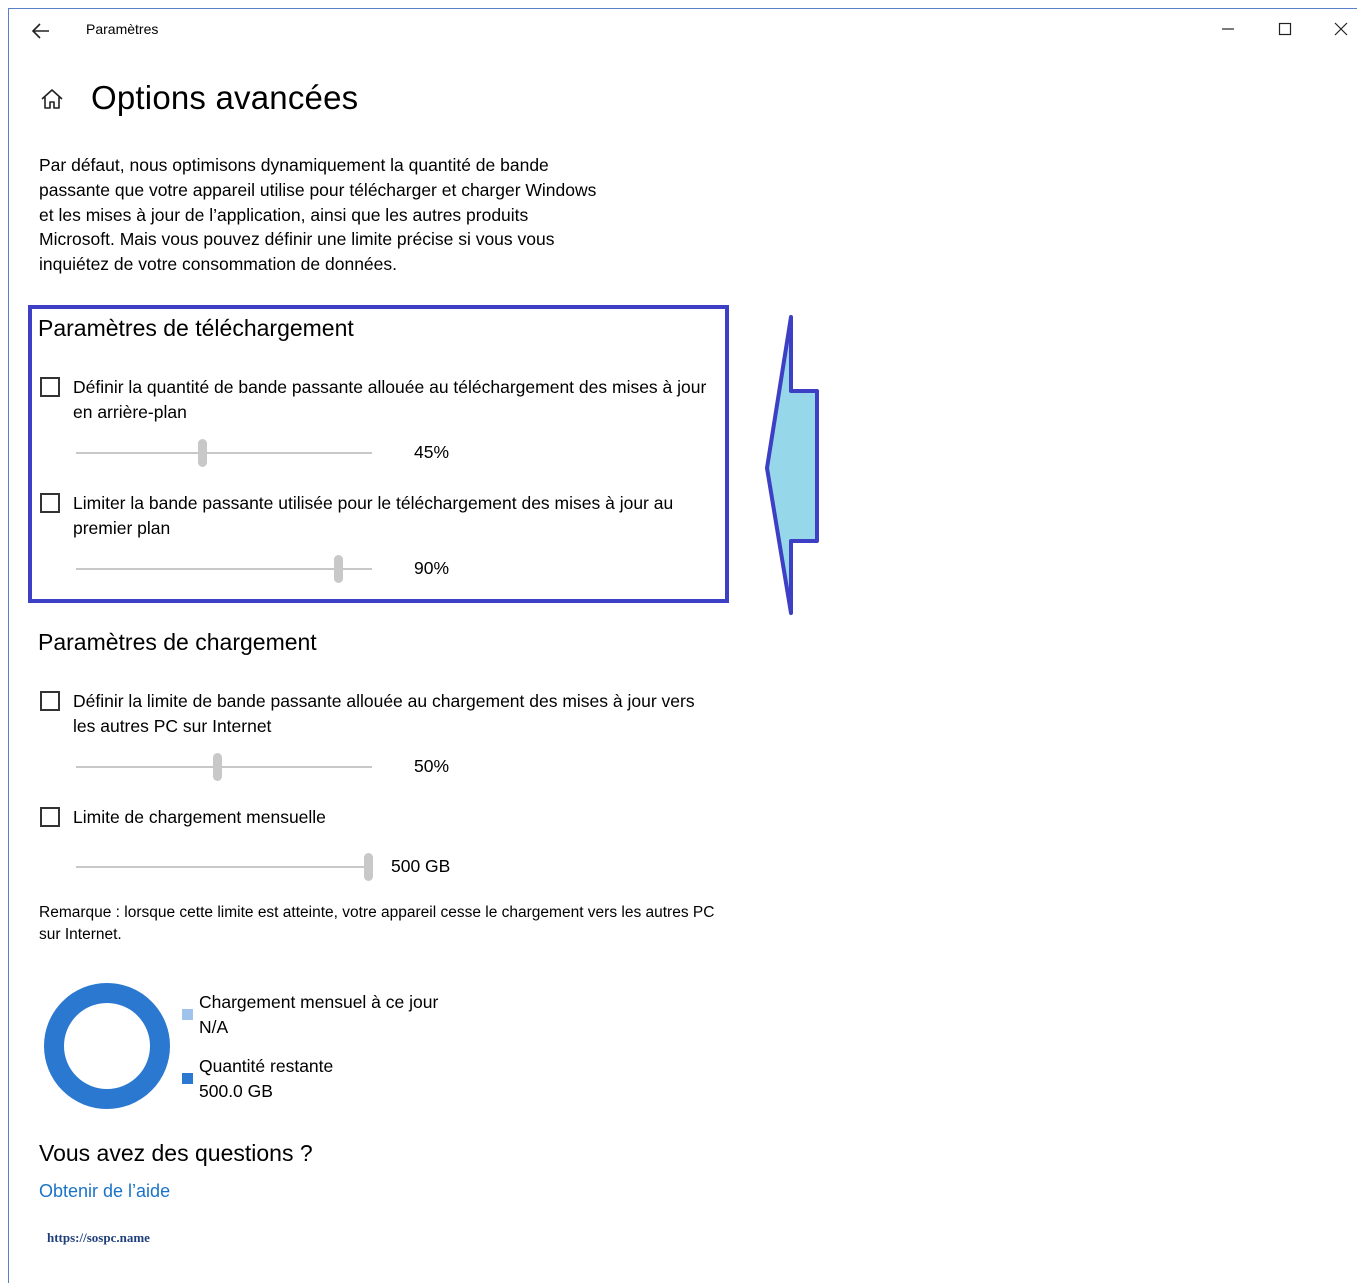 The height and width of the screenshot is (1283, 1357). Describe the element at coordinates (50, 387) in the screenshot. I see `background-download-checkbox` at that location.